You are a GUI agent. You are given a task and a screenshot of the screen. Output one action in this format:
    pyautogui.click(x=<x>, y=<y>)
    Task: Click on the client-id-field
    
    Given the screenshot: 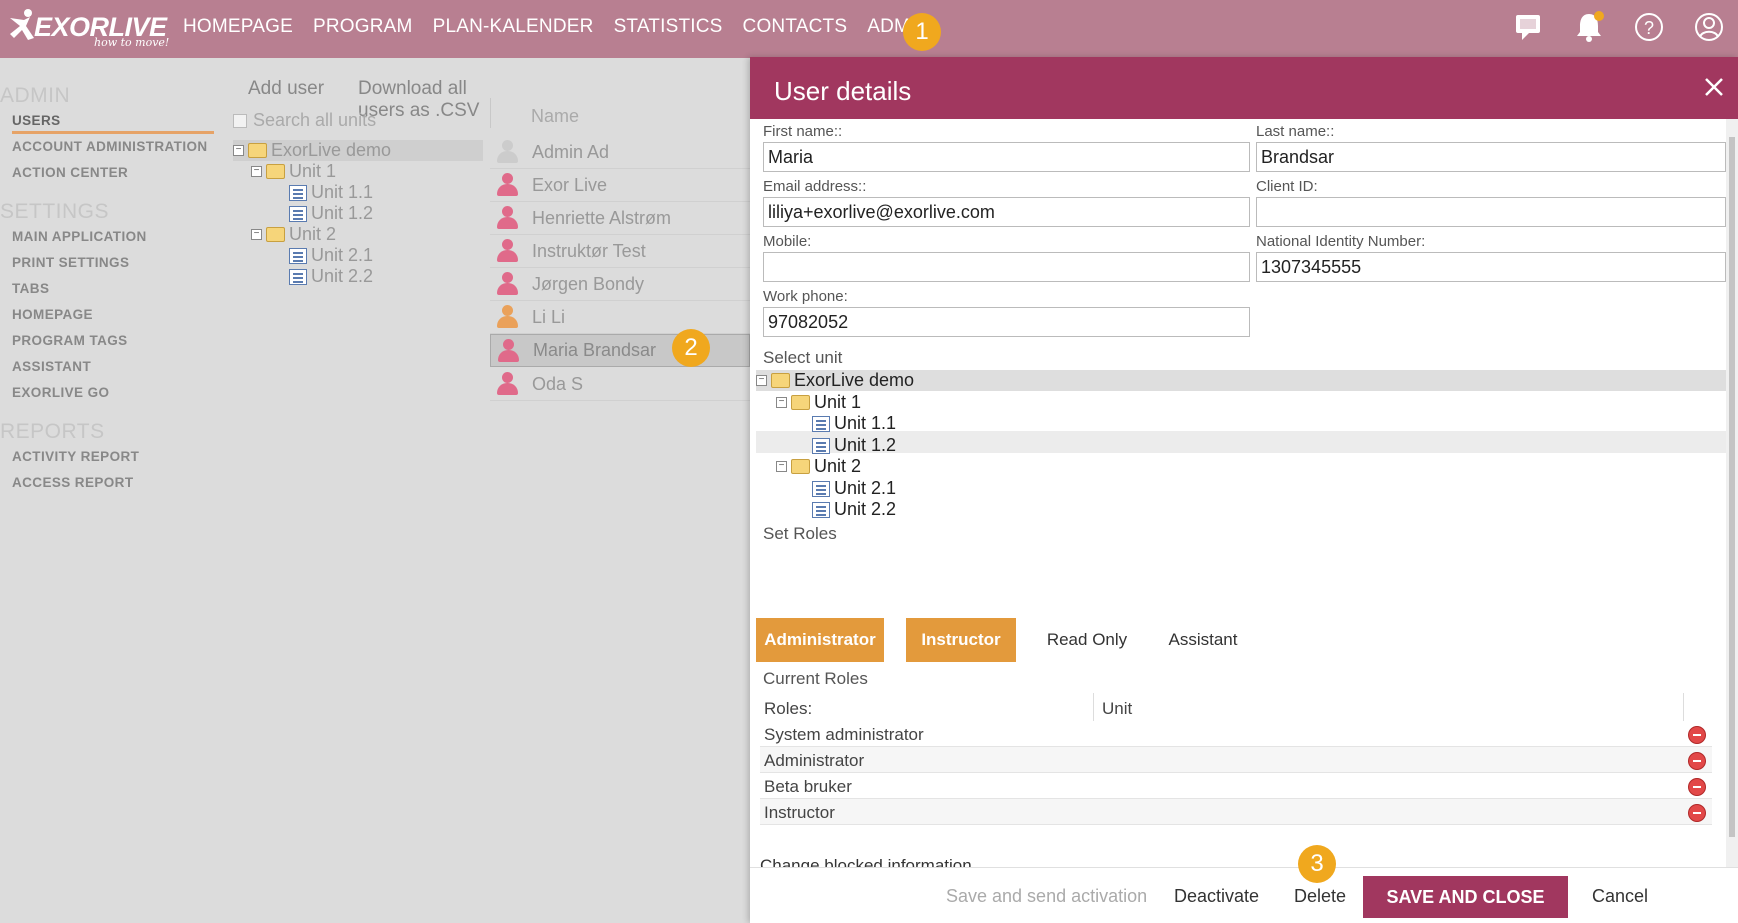 What is the action you would take?
    pyautogui.click(x=1491, y=212)
    